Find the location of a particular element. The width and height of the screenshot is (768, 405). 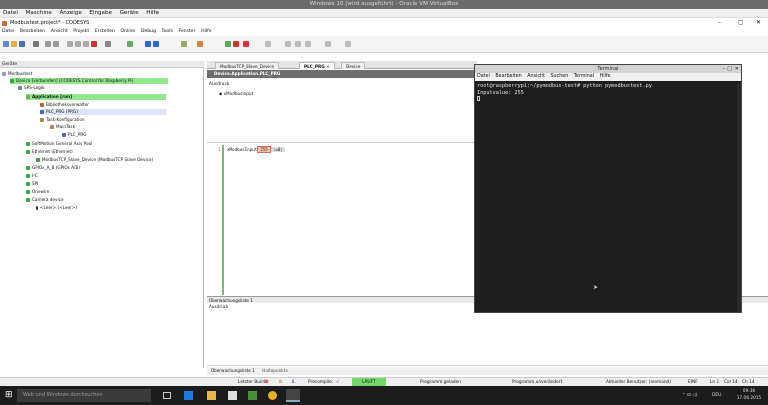

terminal-minimize-icon: – is located at coordinates (724, 69).